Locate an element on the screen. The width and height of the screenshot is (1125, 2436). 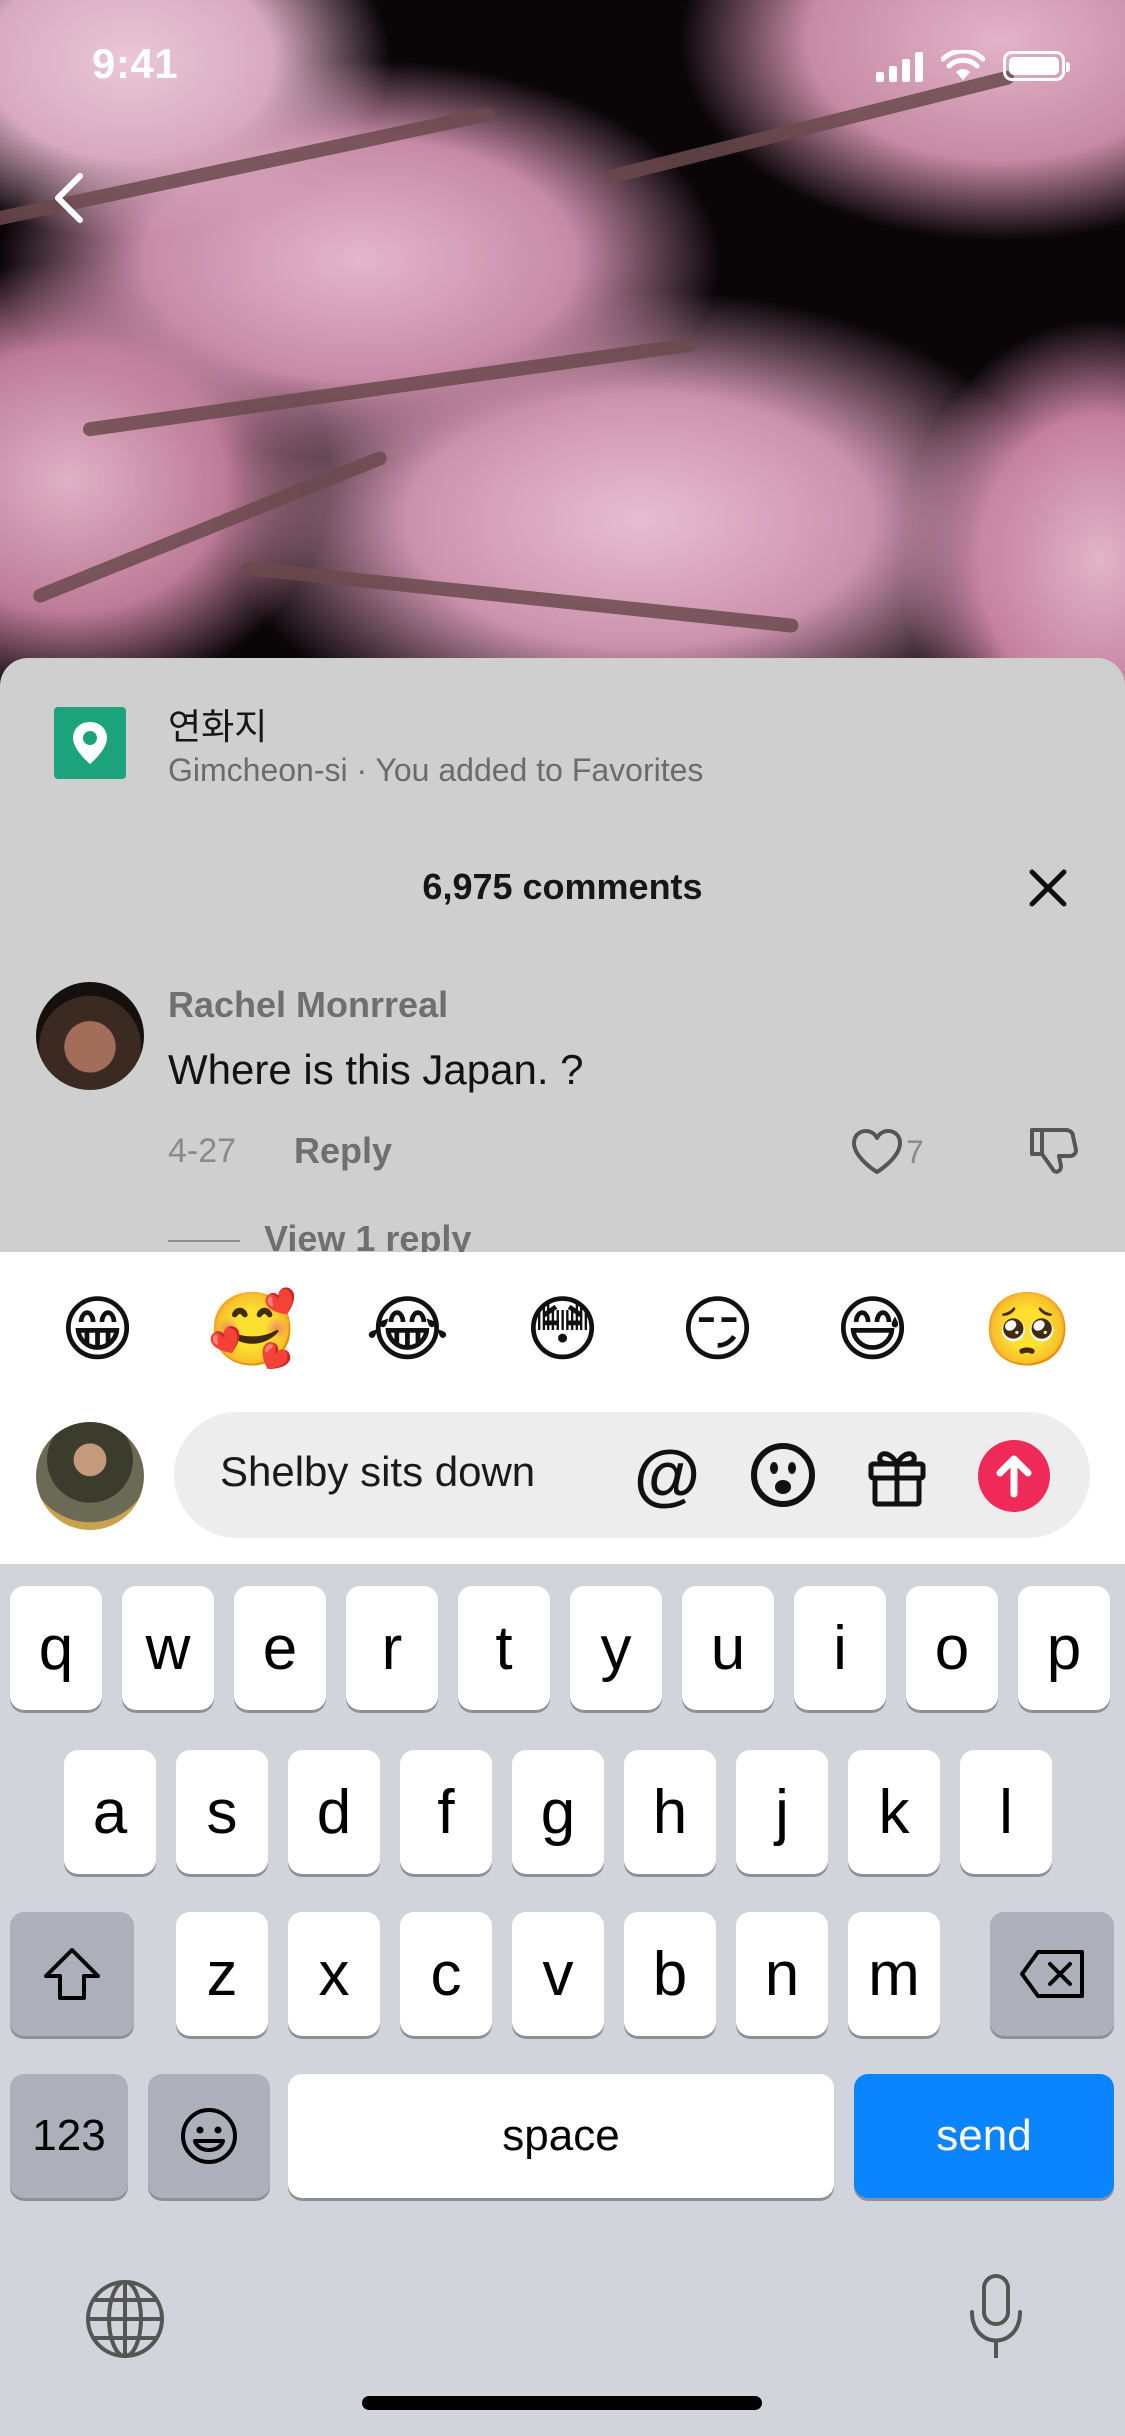
shift-arrow-icon is located at coordinates (72, 1974).